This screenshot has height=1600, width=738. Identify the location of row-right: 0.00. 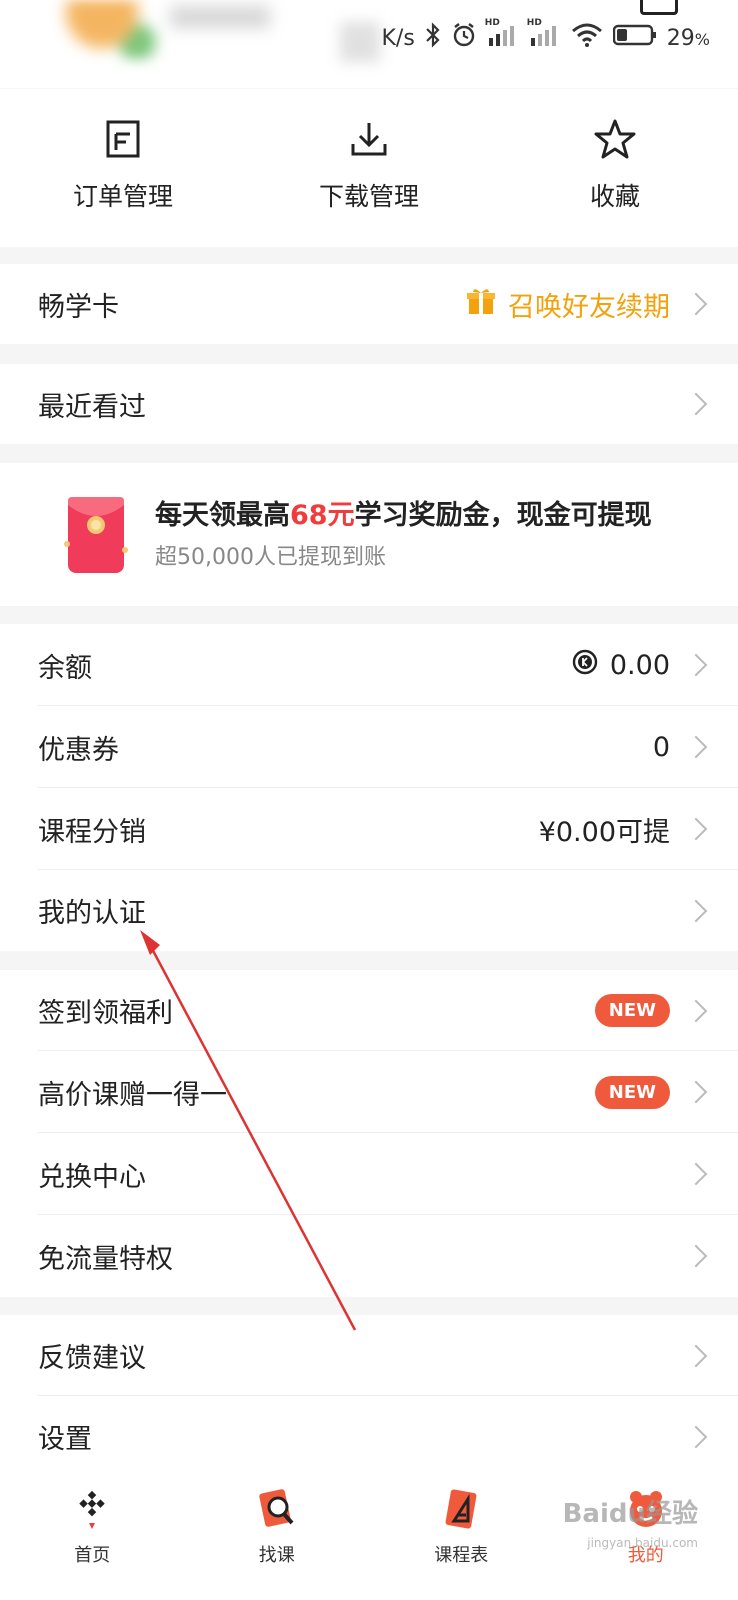
(640, 665).